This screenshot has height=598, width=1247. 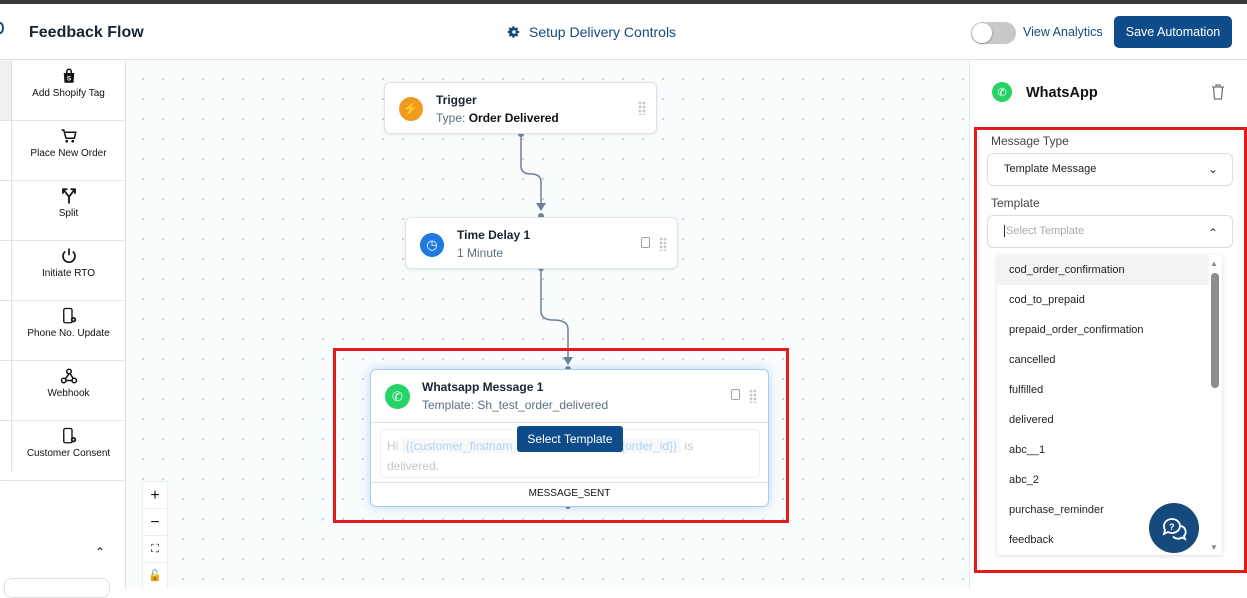 What do you see at coordinates (68, 453) in the screenshot?
I see `sidebar-item-label: Customer Consent` at bounding box center [68, 453].